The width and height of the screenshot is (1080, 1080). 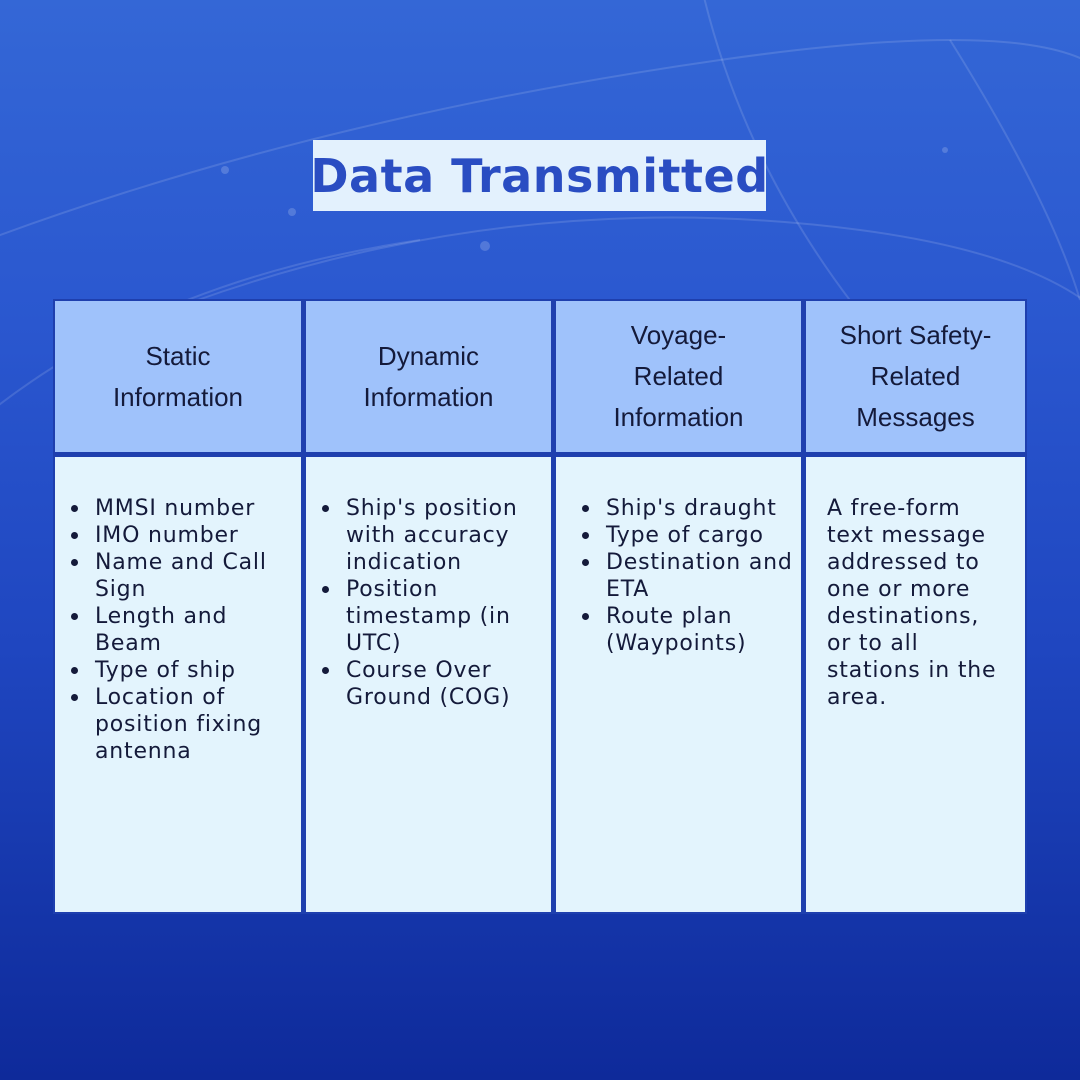 I want to click on list-item: Route plan (Waypoints), so click(x=681, y=630).